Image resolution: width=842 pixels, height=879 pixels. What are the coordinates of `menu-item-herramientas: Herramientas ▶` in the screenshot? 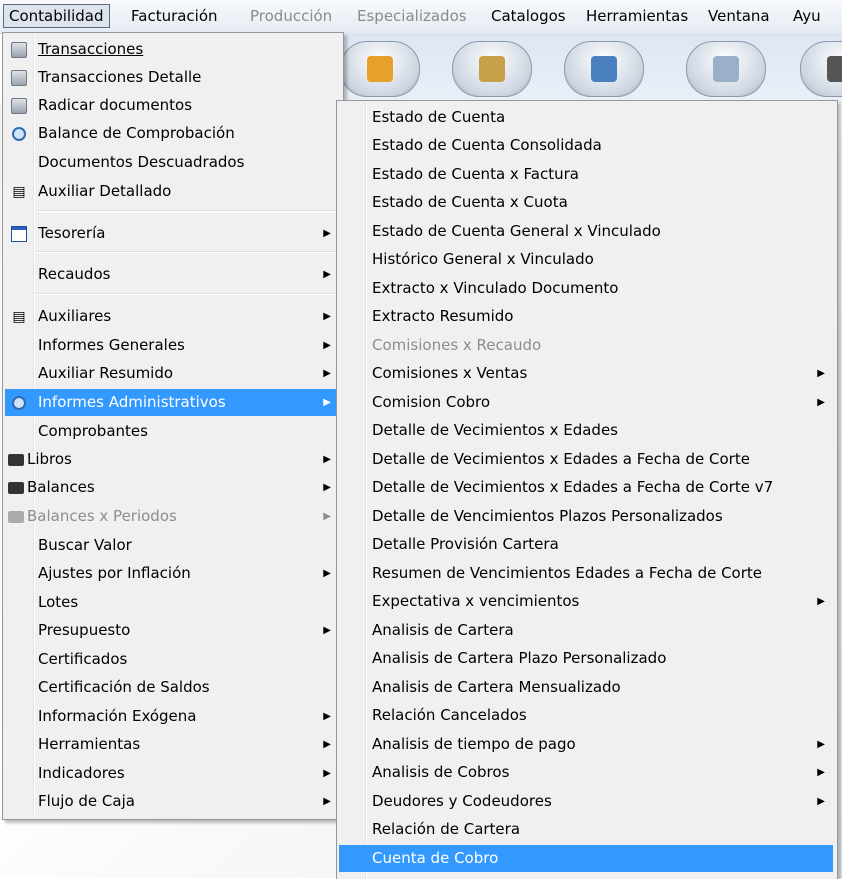 It's located at (172, 744).